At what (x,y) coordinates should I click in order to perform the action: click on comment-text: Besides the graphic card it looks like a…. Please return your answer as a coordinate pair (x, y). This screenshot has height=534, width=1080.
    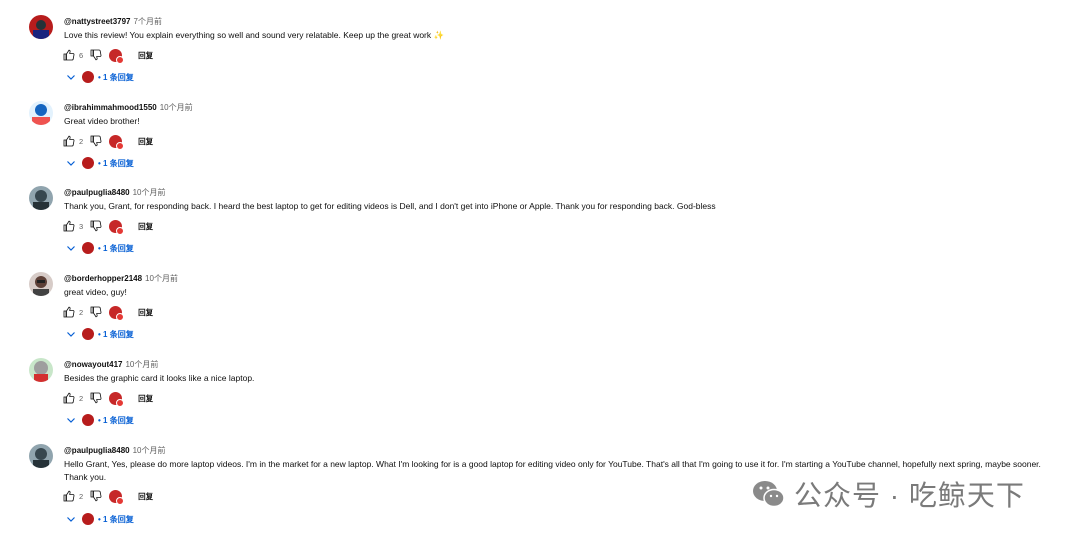
    Looking at the image, I should click on (159, 378).